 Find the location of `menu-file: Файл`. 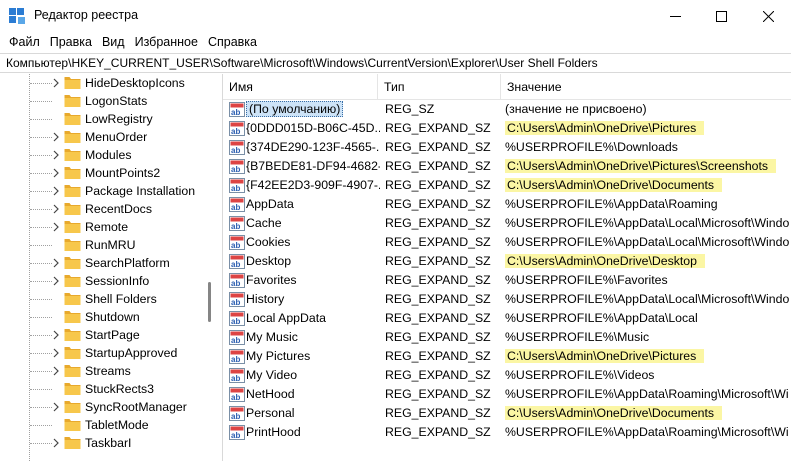

menu-file: Файл is located at coordinates (24, 42).